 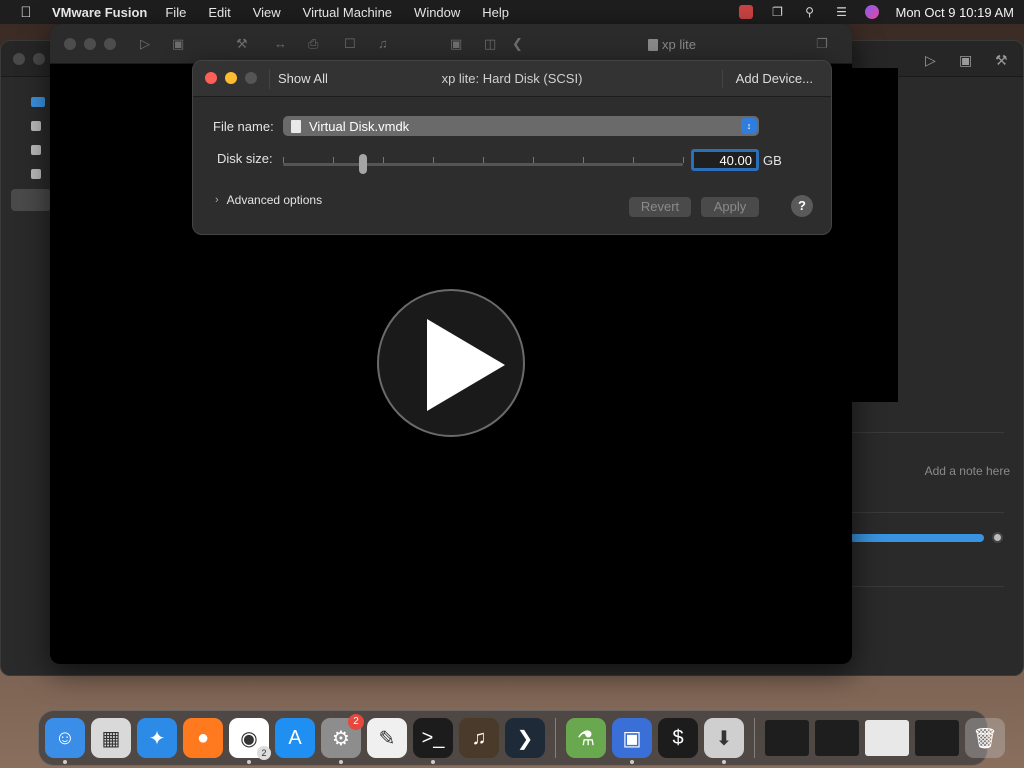 What do you see at coordinates (383, 43) in the screenshot?
I see `vm-sound-icon: ♫` at bounding box center [383, 43].